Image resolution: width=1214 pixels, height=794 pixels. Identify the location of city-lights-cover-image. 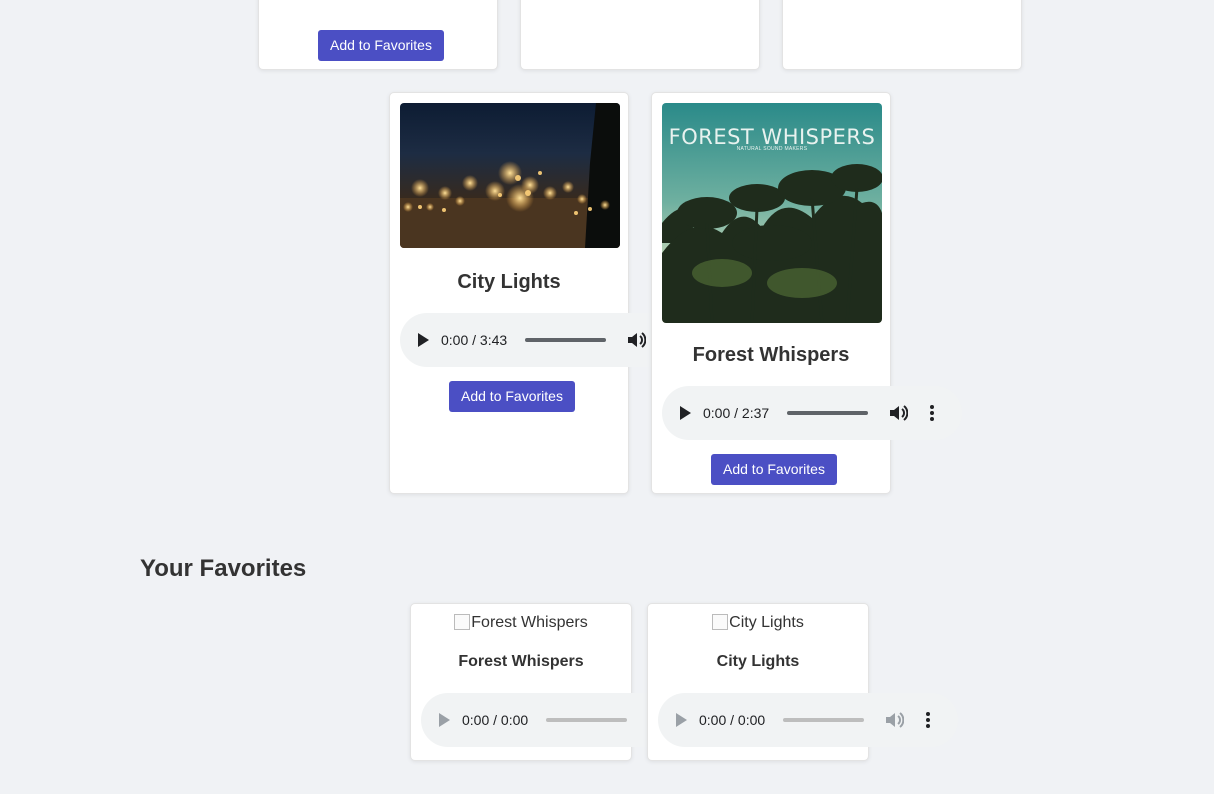
(510, 175).